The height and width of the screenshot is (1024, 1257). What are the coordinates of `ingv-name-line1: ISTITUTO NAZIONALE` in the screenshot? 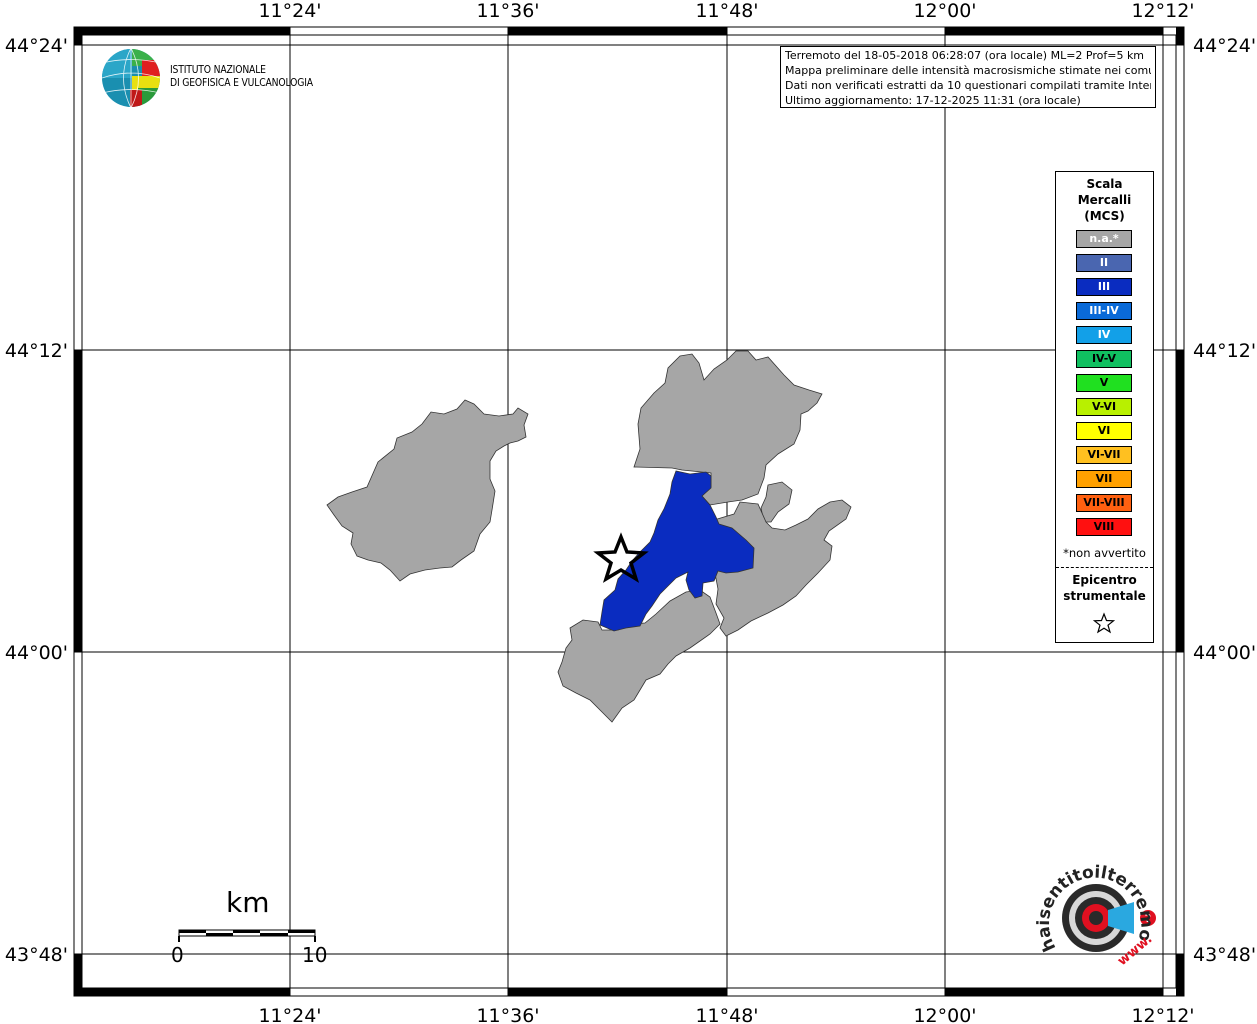 It's located at (218, 70).